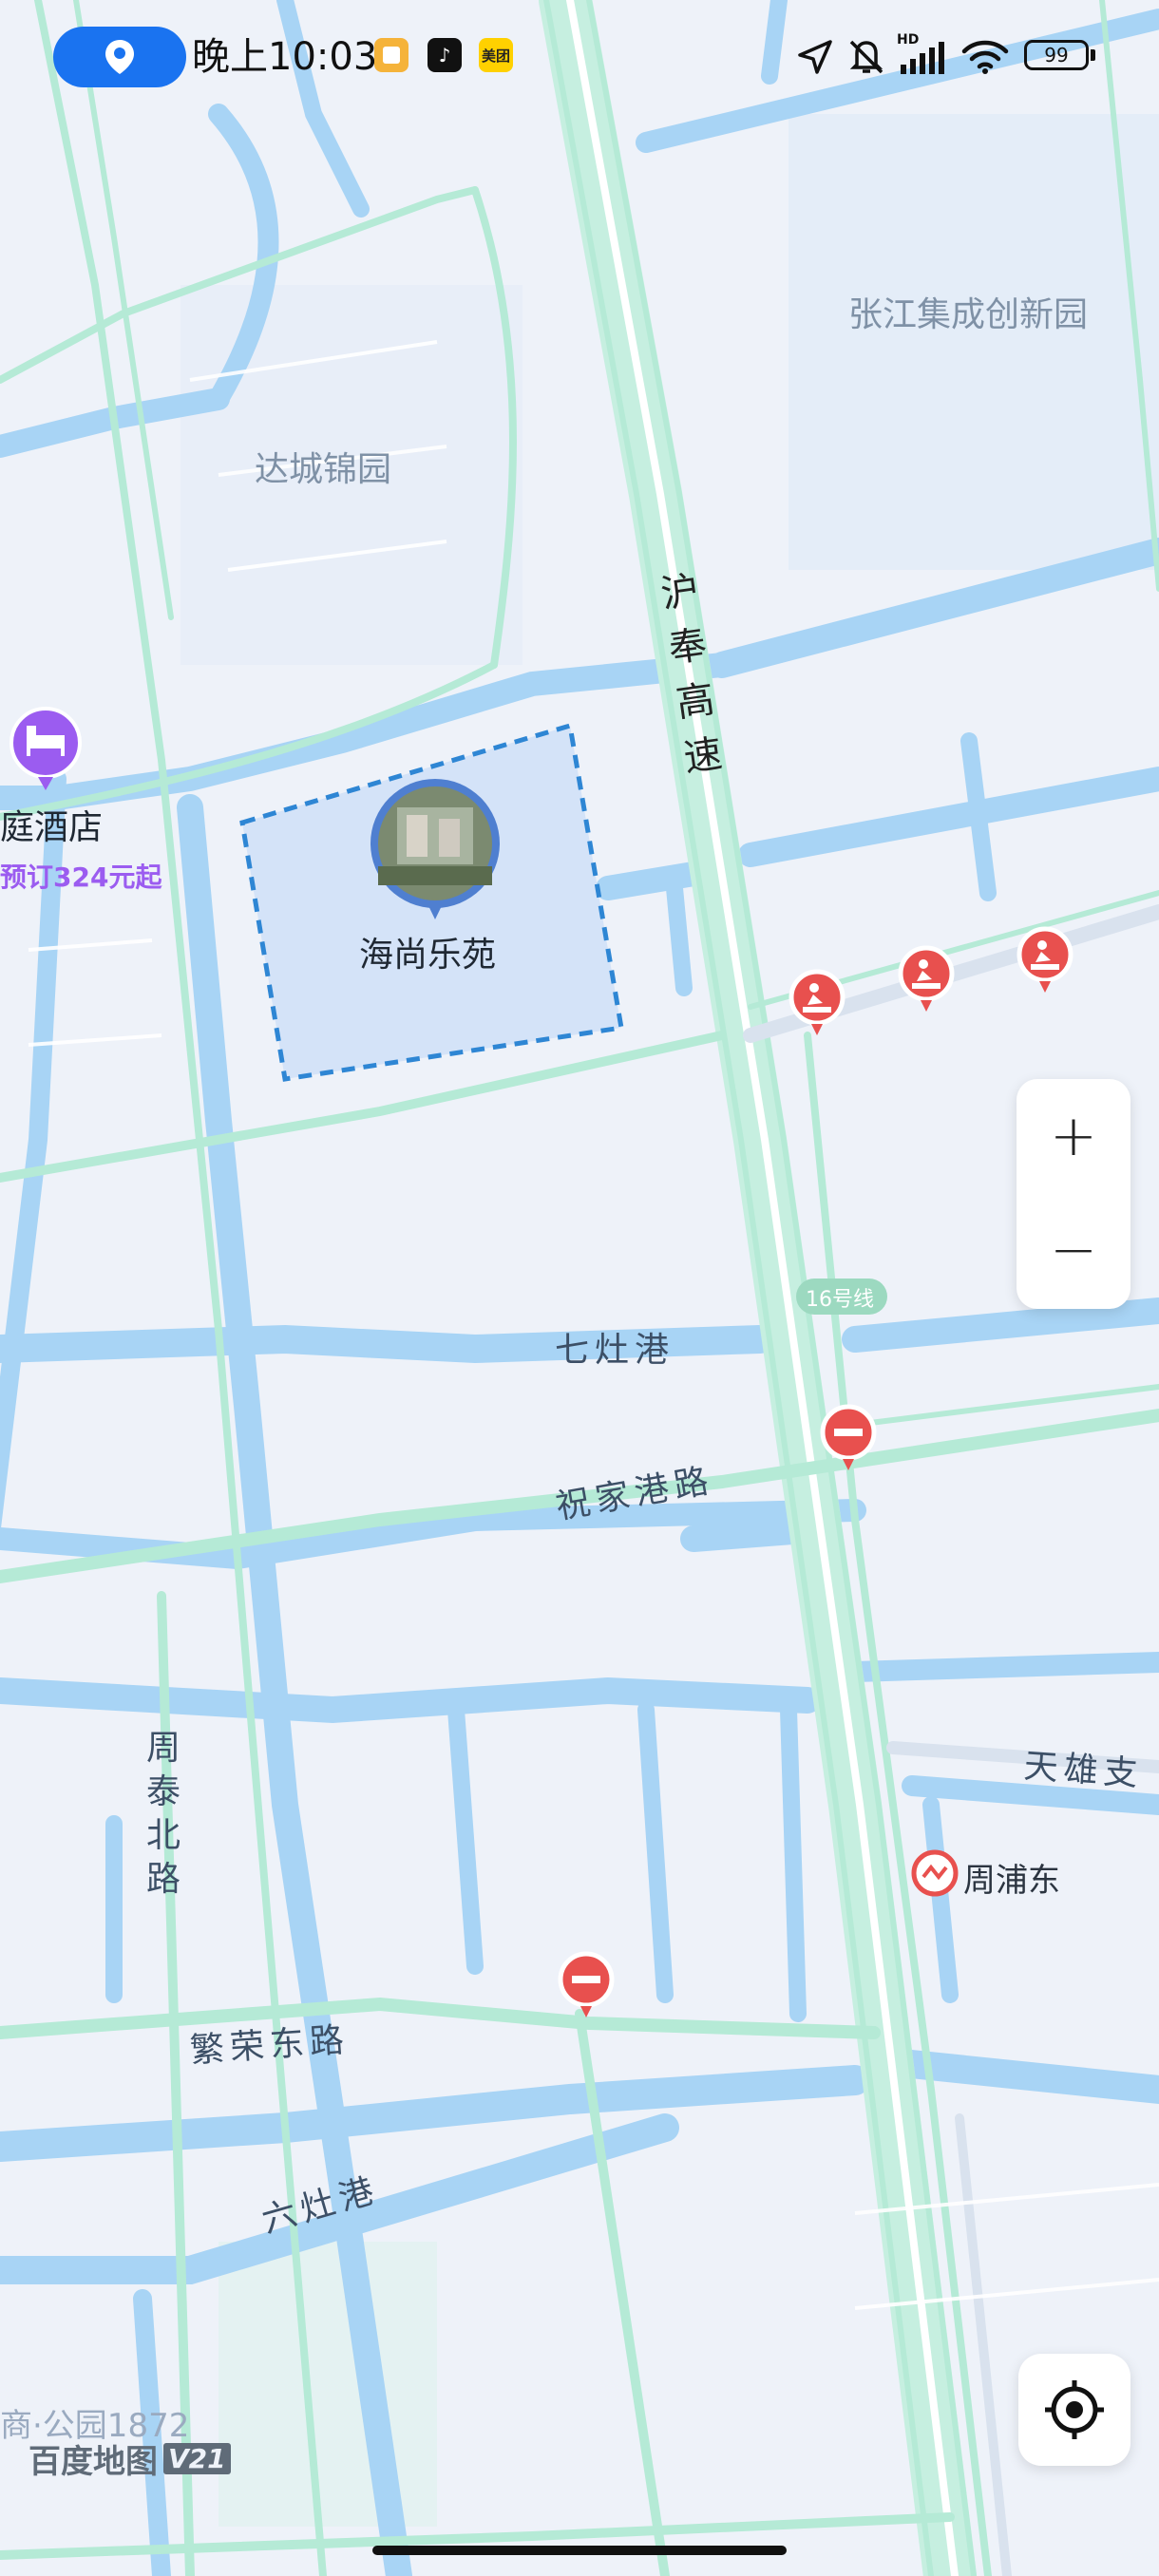 The image size is (1159, 2576). Describe the element at coordinates (197, 2458) in the screenshot. I see `baidu-map-version-badge: V21` at that location.